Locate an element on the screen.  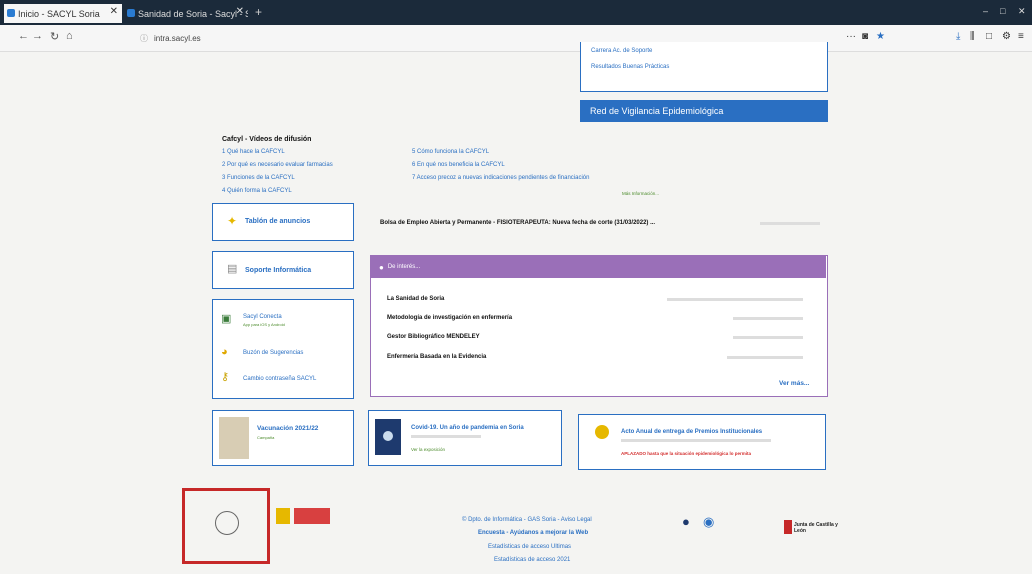
cafcyl-link-6: 6 En qué nos beneficia la CAFCYL is located at coordinates (458, 165).